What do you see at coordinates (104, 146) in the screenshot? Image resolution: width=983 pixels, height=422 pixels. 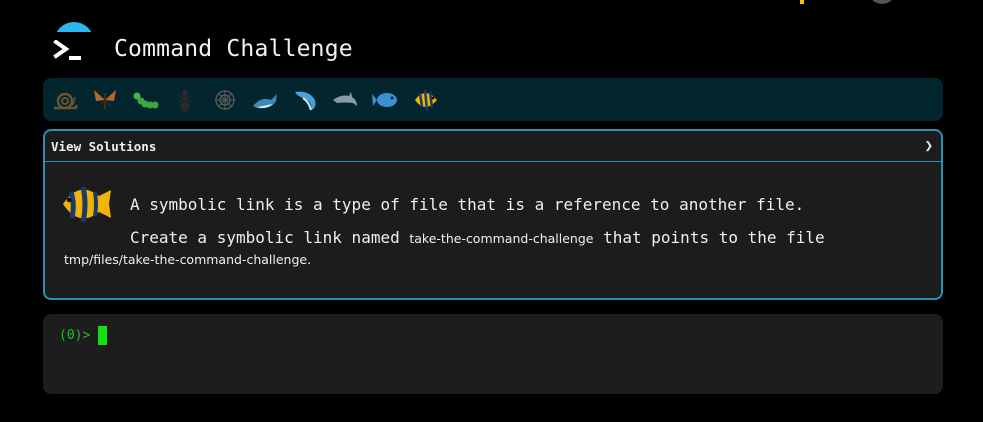 I see `view-solutions-label: View Solutions` at bounding box center [104, 146].